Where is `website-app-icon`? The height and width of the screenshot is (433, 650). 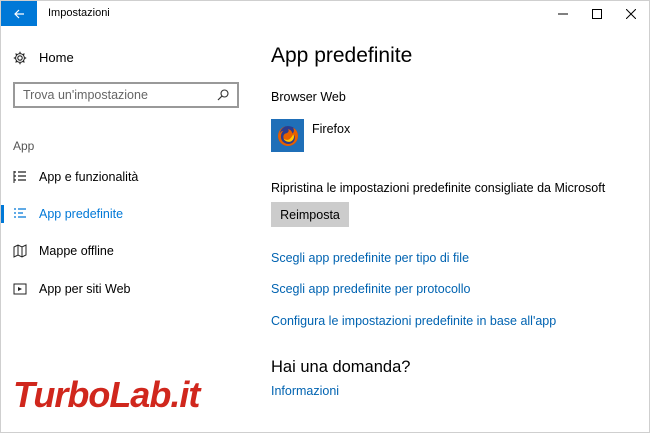
website-app-icon is located at coordinates (20, 289).